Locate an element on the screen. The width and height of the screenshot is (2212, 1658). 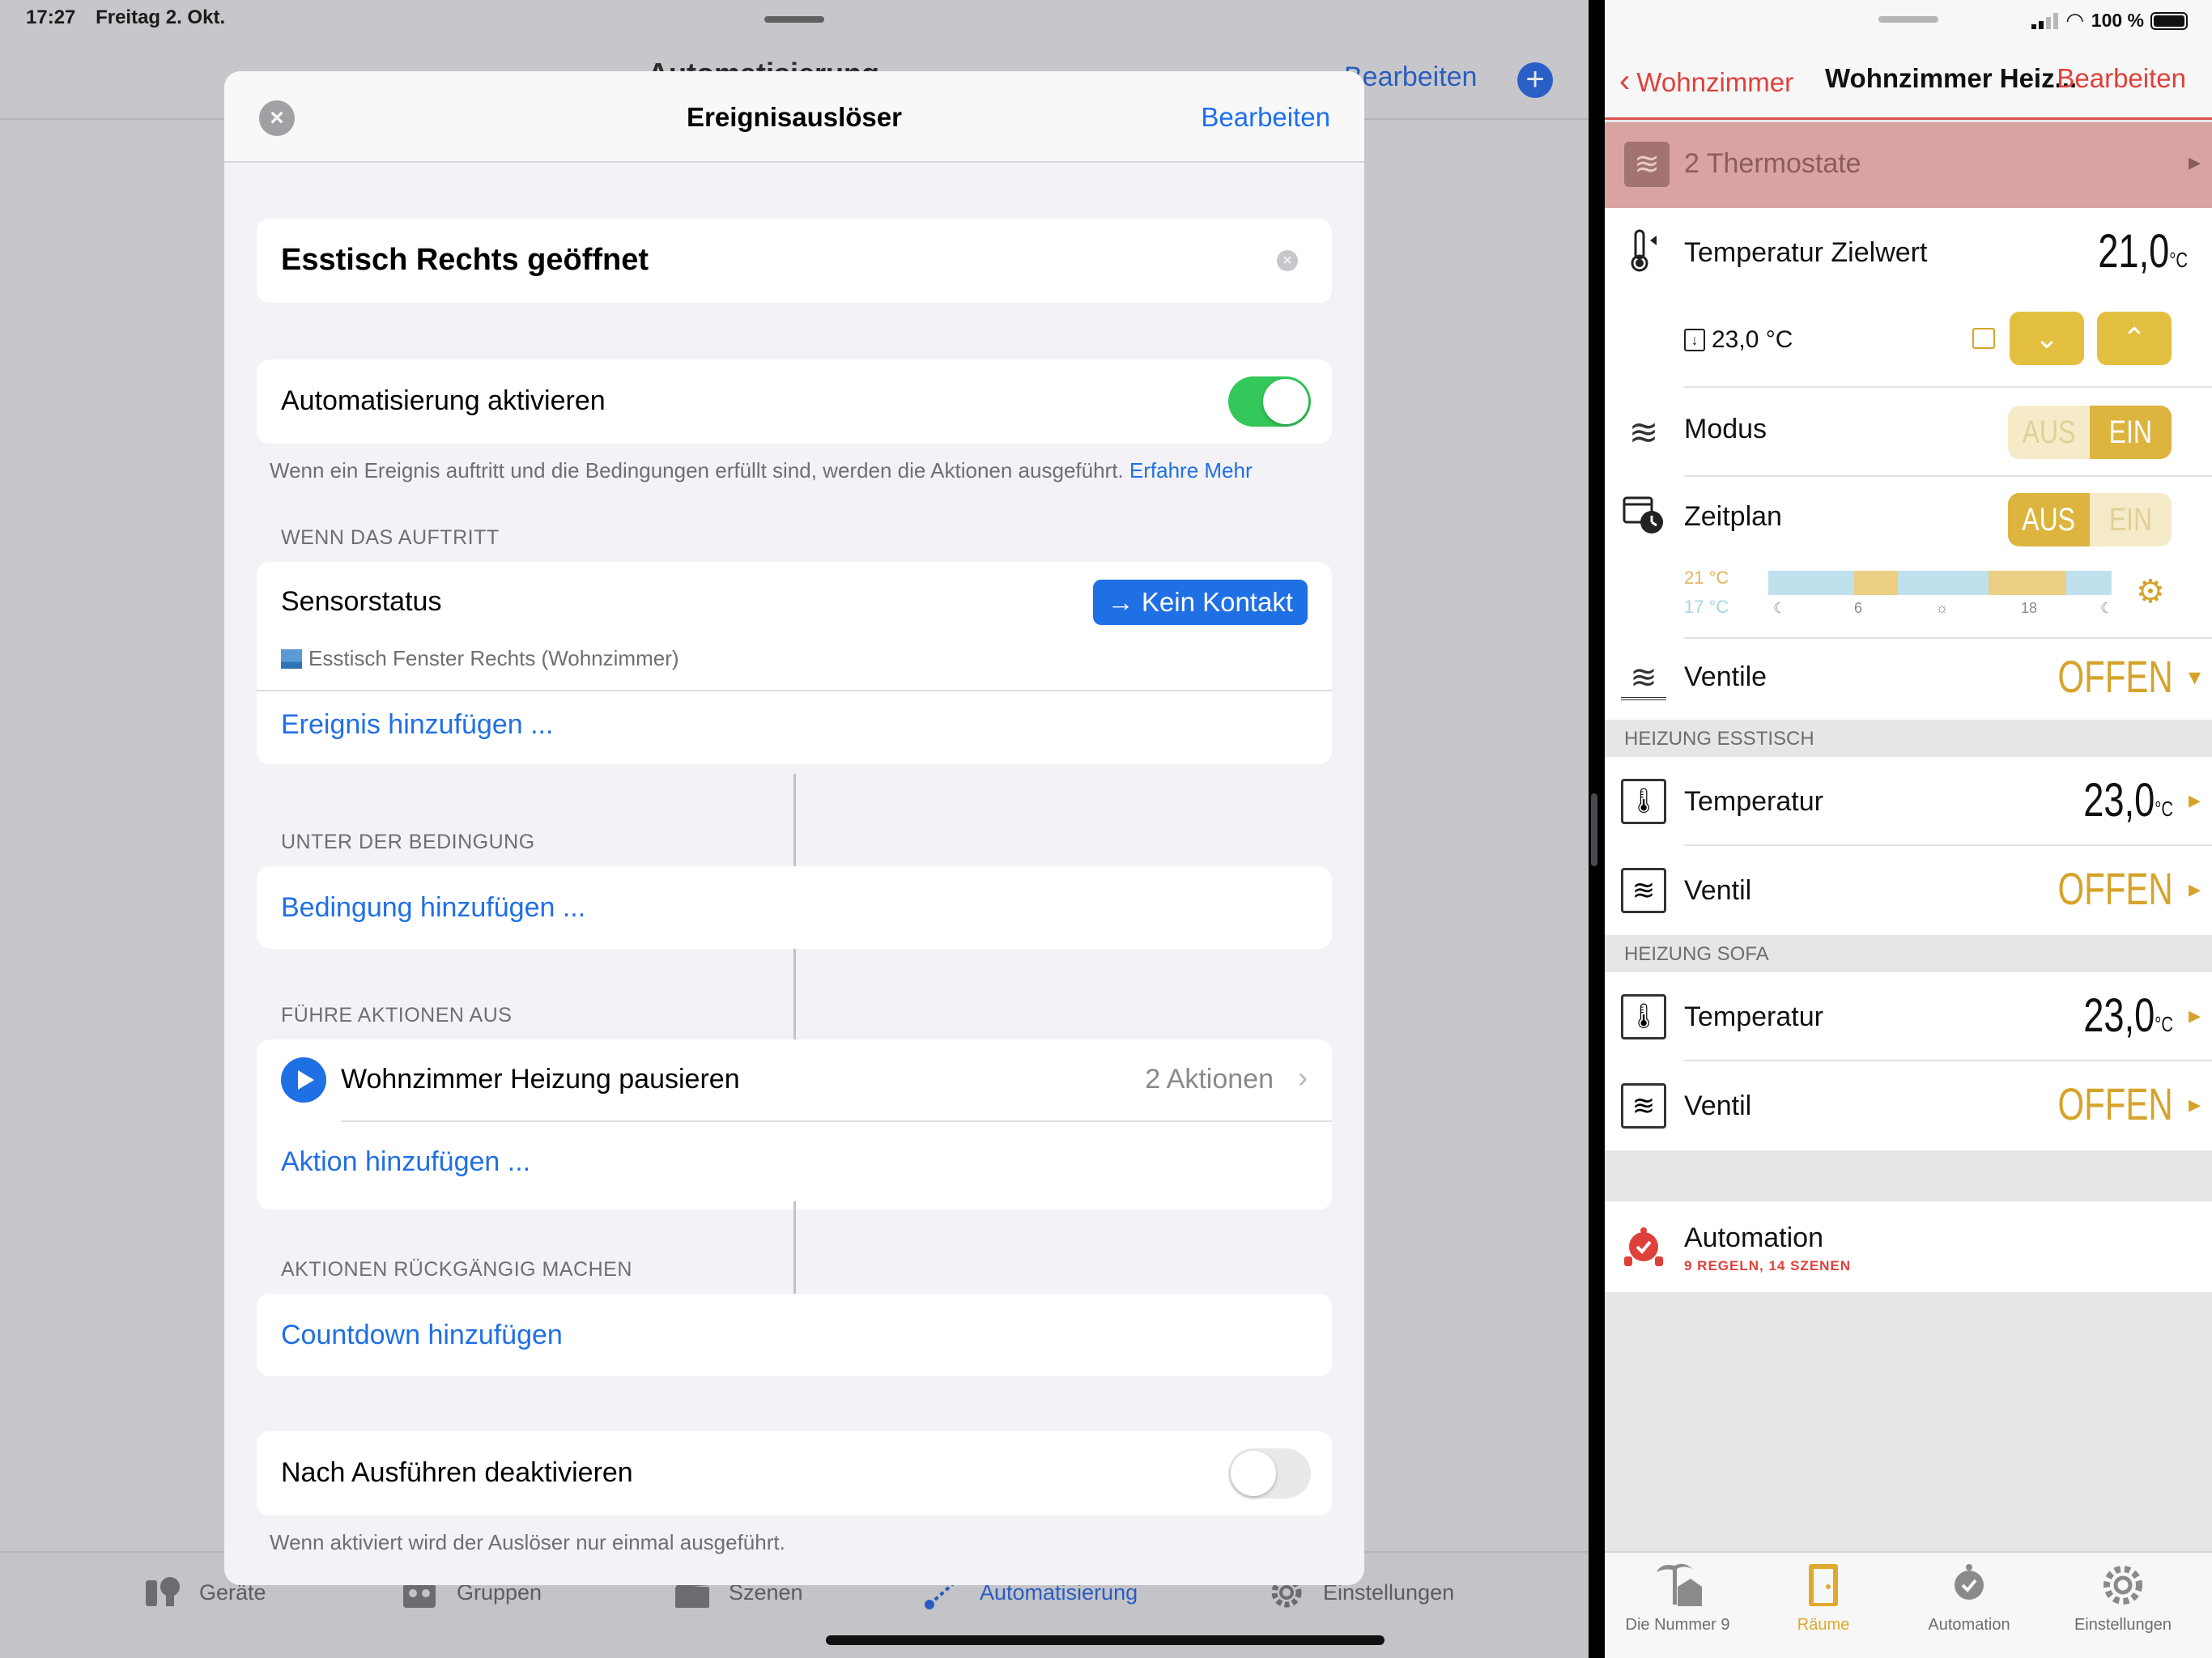
tab-label: Räume is located at coordinates (1824, 1625).